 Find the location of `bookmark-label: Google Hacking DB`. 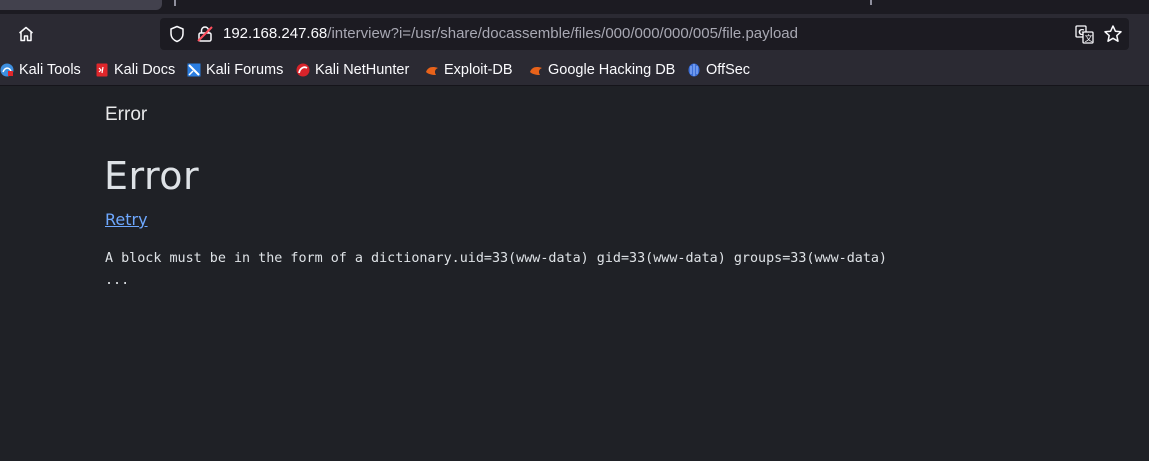

bookmark-label: Google Hacking DB is located at coordinates (612, 70).